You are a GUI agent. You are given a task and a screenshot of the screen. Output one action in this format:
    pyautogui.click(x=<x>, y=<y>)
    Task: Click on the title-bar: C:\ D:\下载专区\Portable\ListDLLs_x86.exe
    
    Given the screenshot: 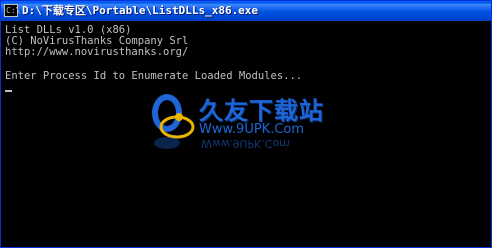 What is the action you would take?
    pyautogui.click(x=246, y=11)
    